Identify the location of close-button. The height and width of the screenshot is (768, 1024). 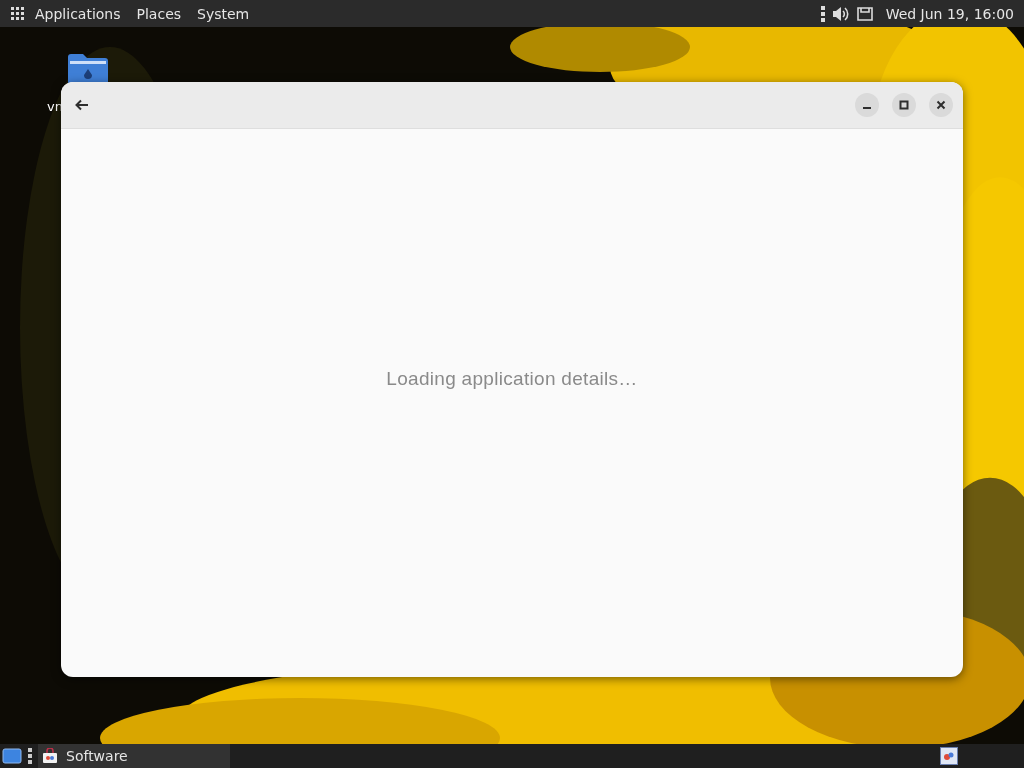
(941, 105).